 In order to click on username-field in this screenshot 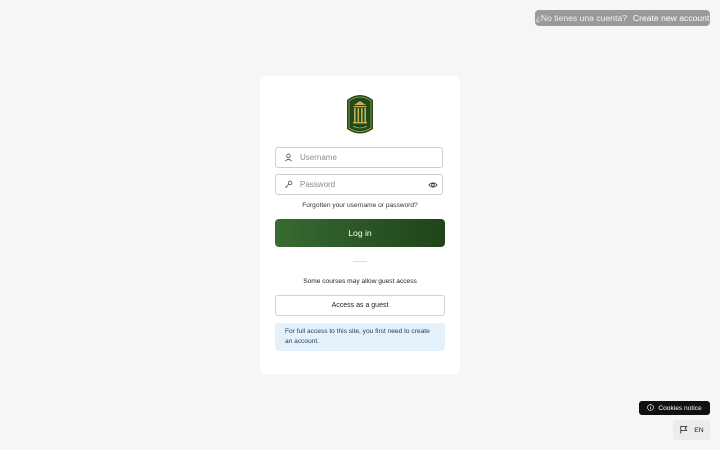, I will do `click(359, 157)`.